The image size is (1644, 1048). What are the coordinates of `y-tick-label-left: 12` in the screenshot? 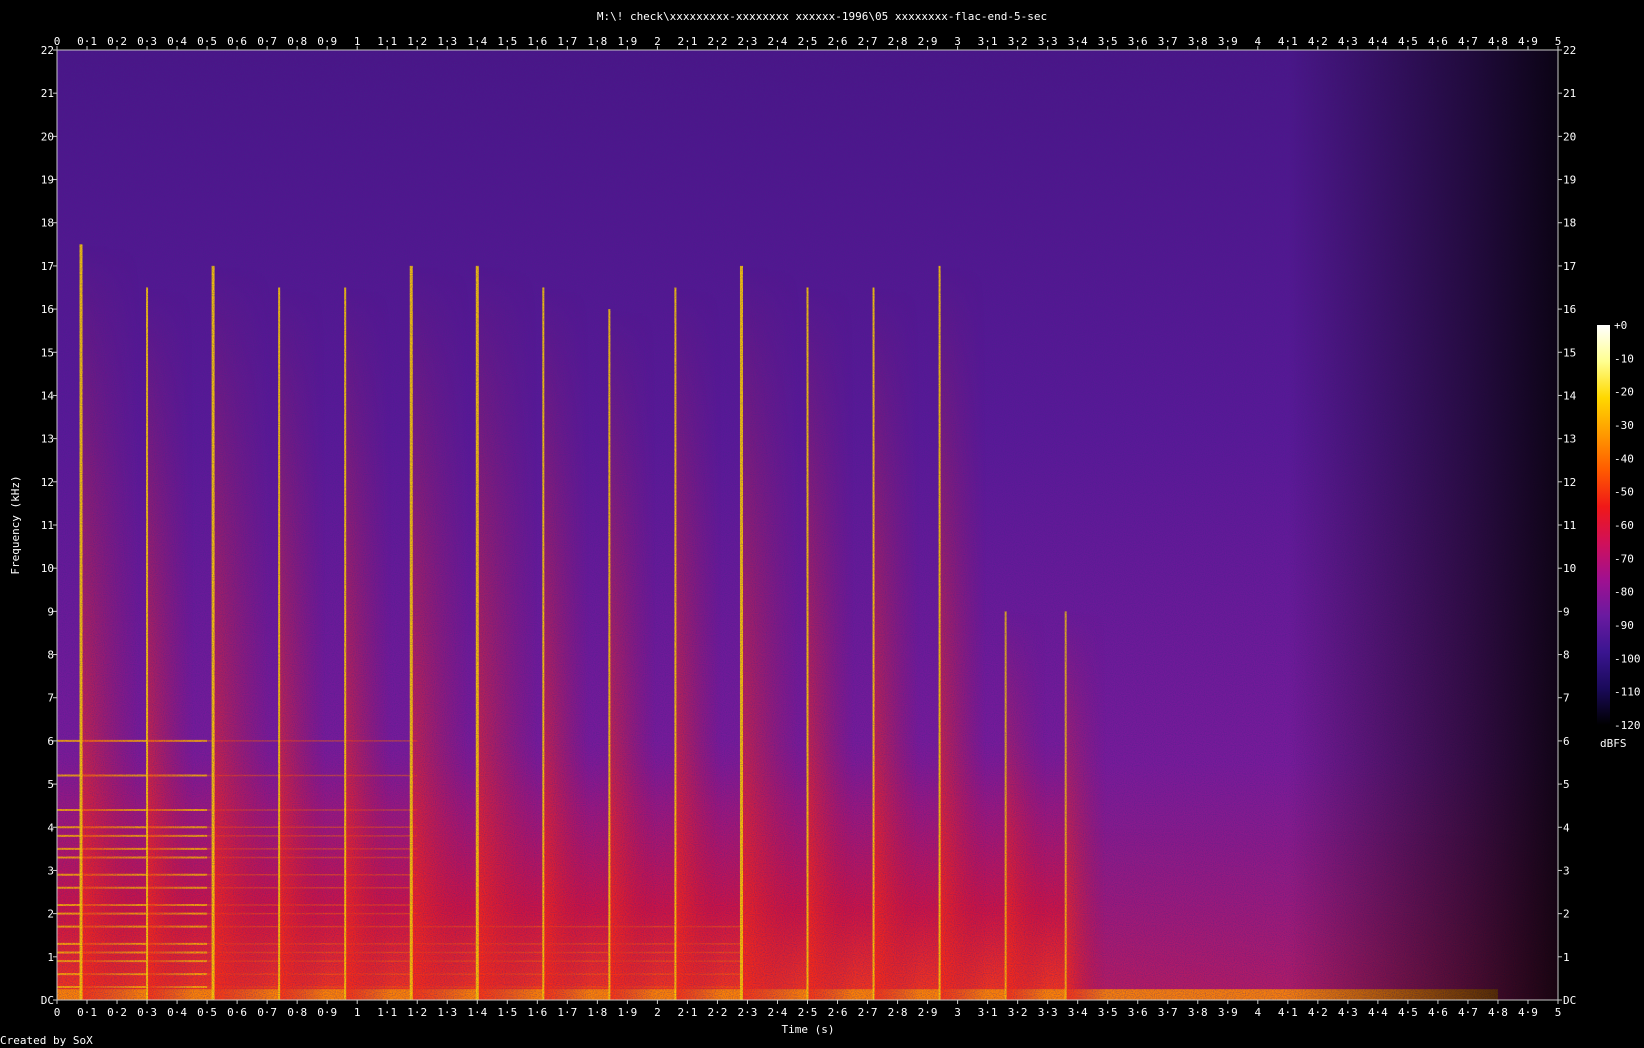 It's located at (47, 482).